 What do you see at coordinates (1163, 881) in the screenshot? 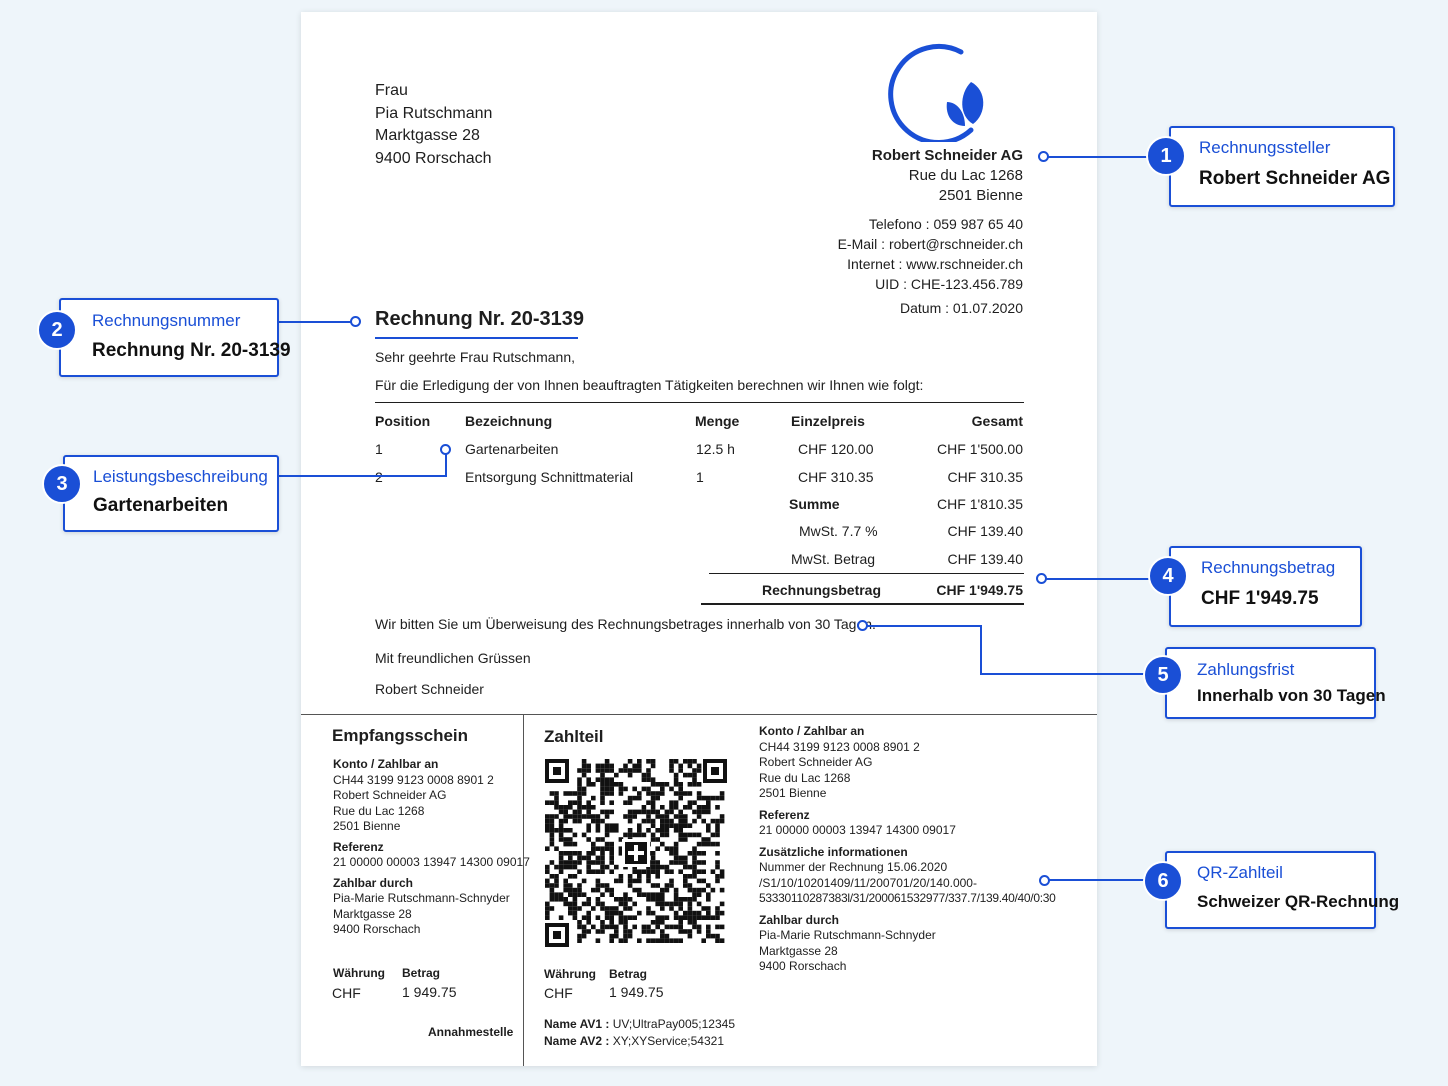
I see `callout-number-badge: 6` at bounding box center [1163, 881].